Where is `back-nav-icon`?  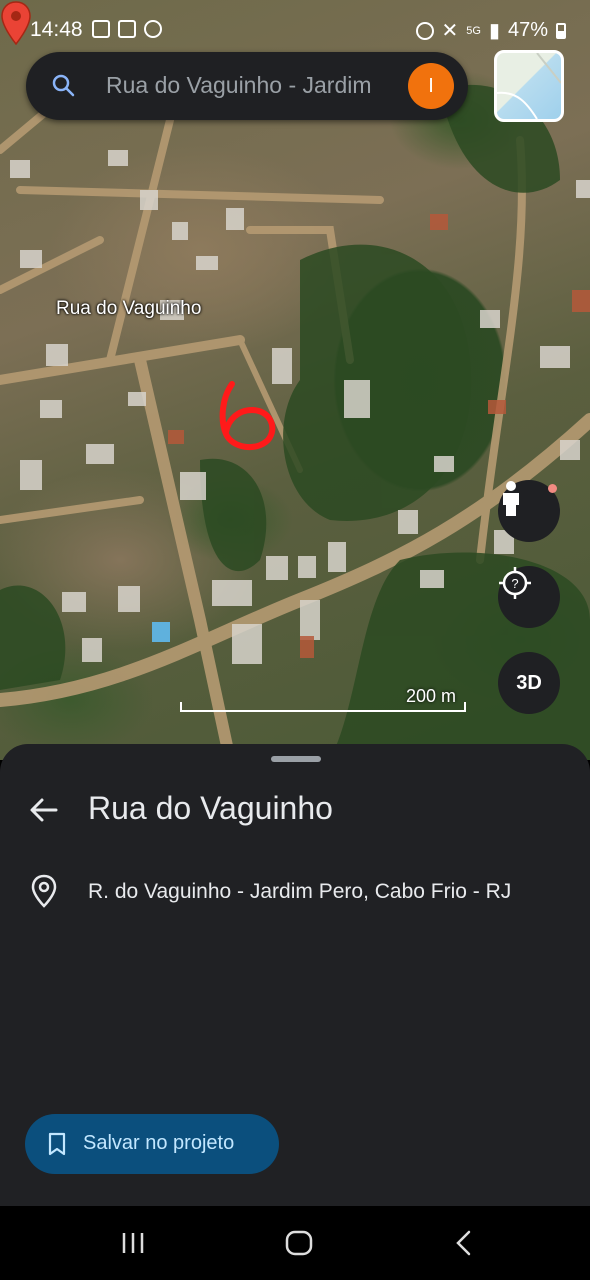
back-nav-icon is located at coordinates (465, 1243).